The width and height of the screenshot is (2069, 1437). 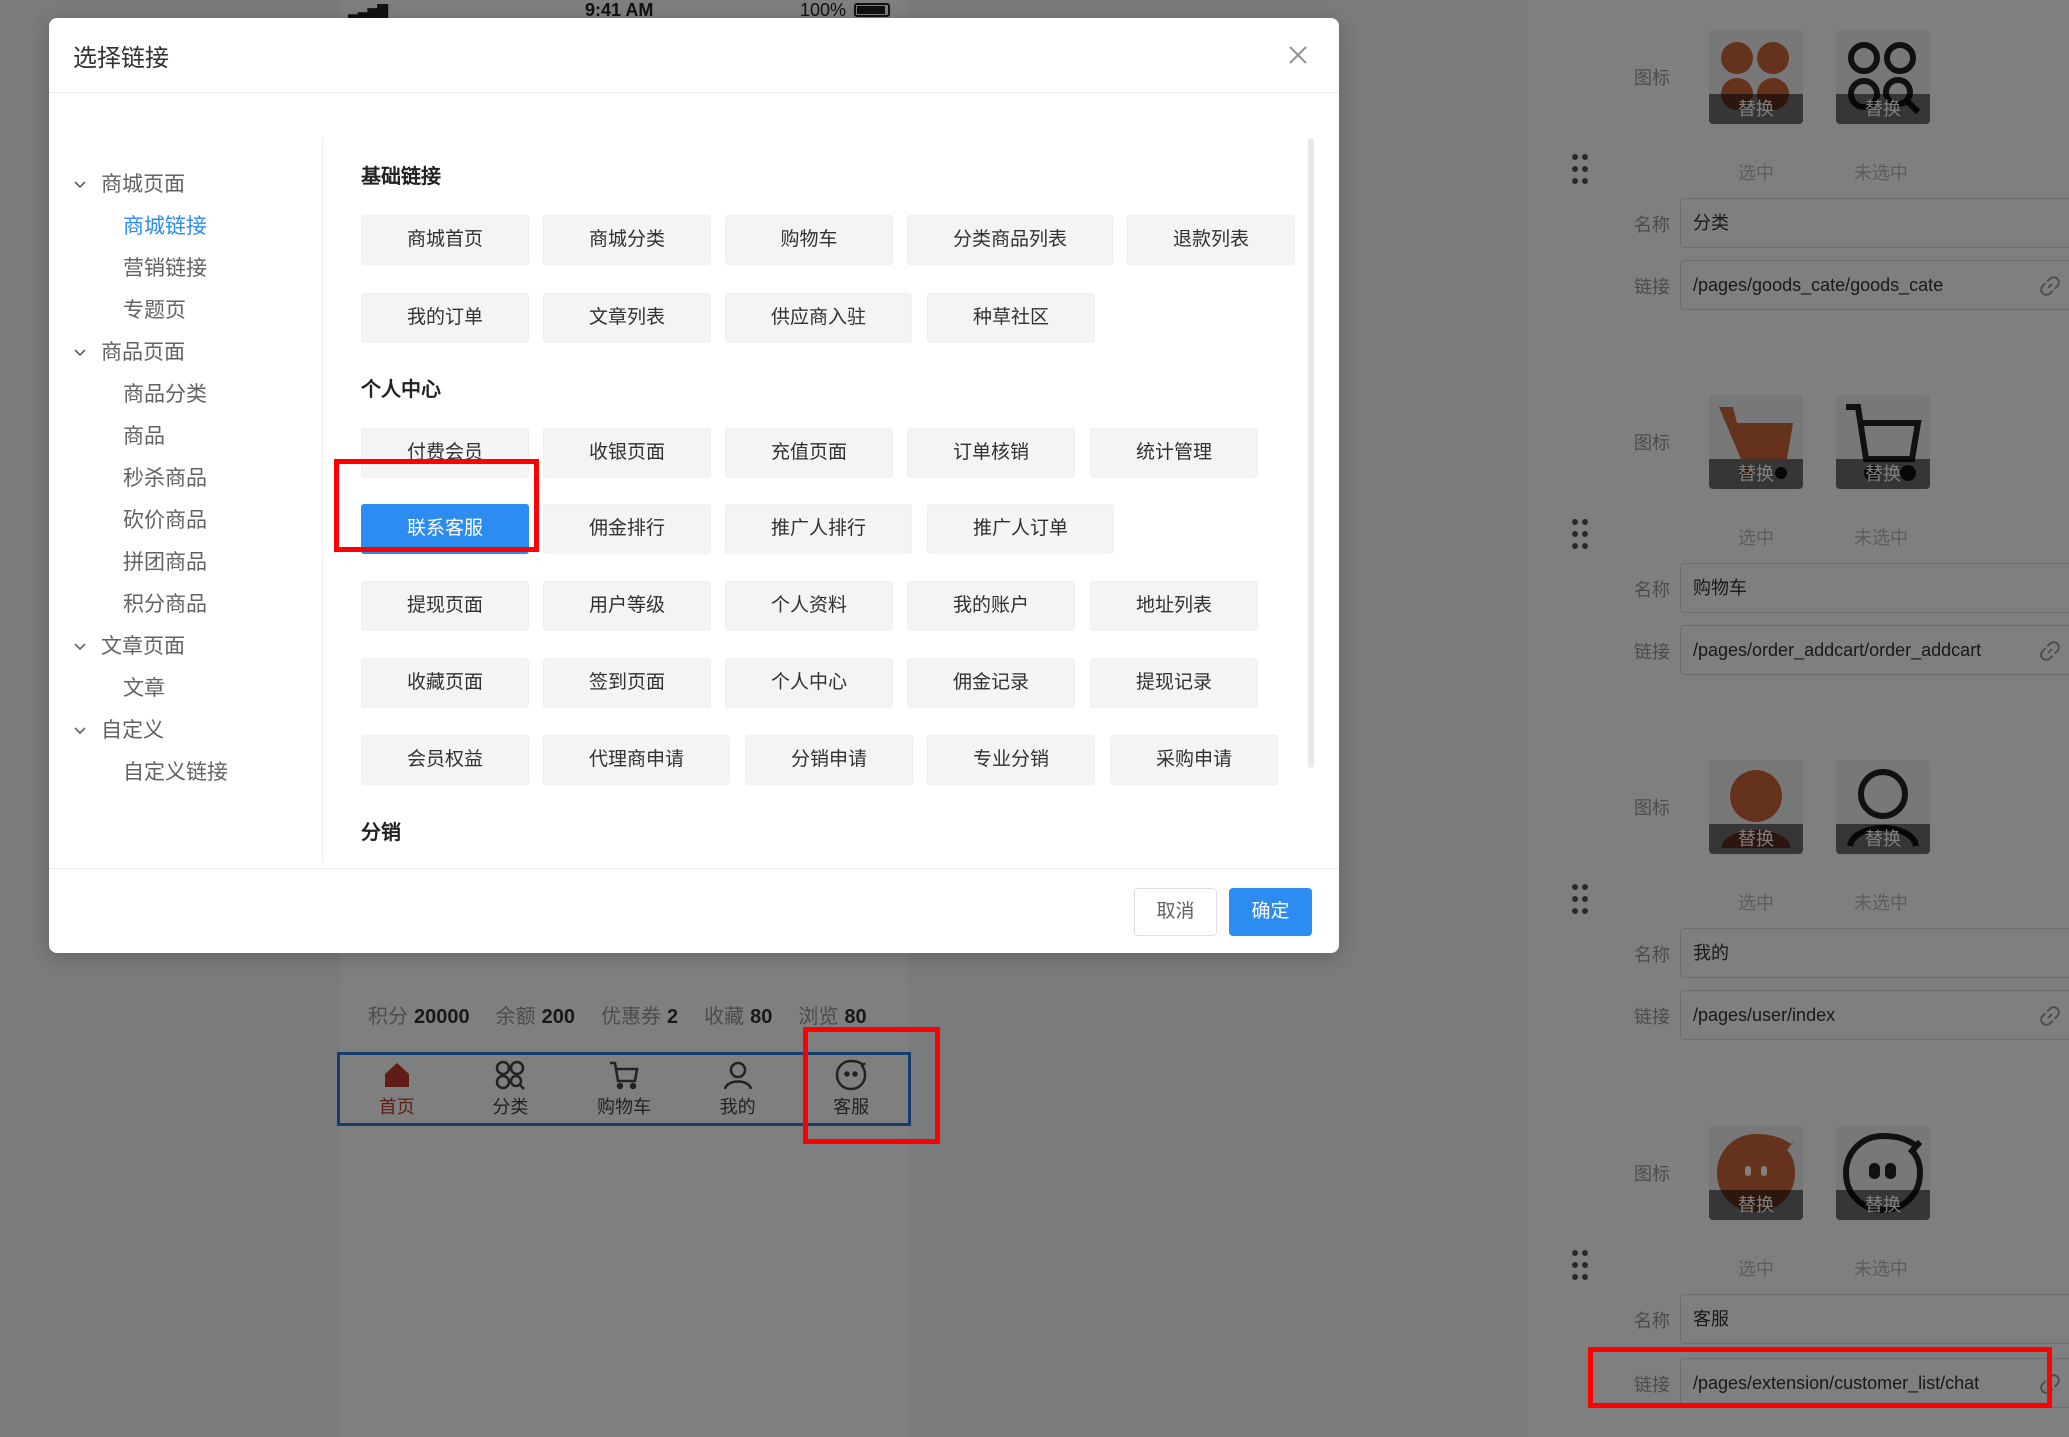 I want to click on link-option: 佣金排行, so click(x=627, y=529).